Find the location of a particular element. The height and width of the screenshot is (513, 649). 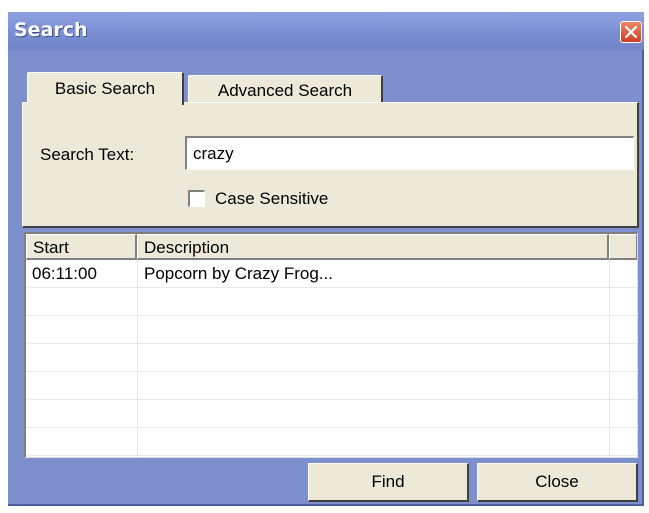

column-header-empty is located at coordinates (623, 247).